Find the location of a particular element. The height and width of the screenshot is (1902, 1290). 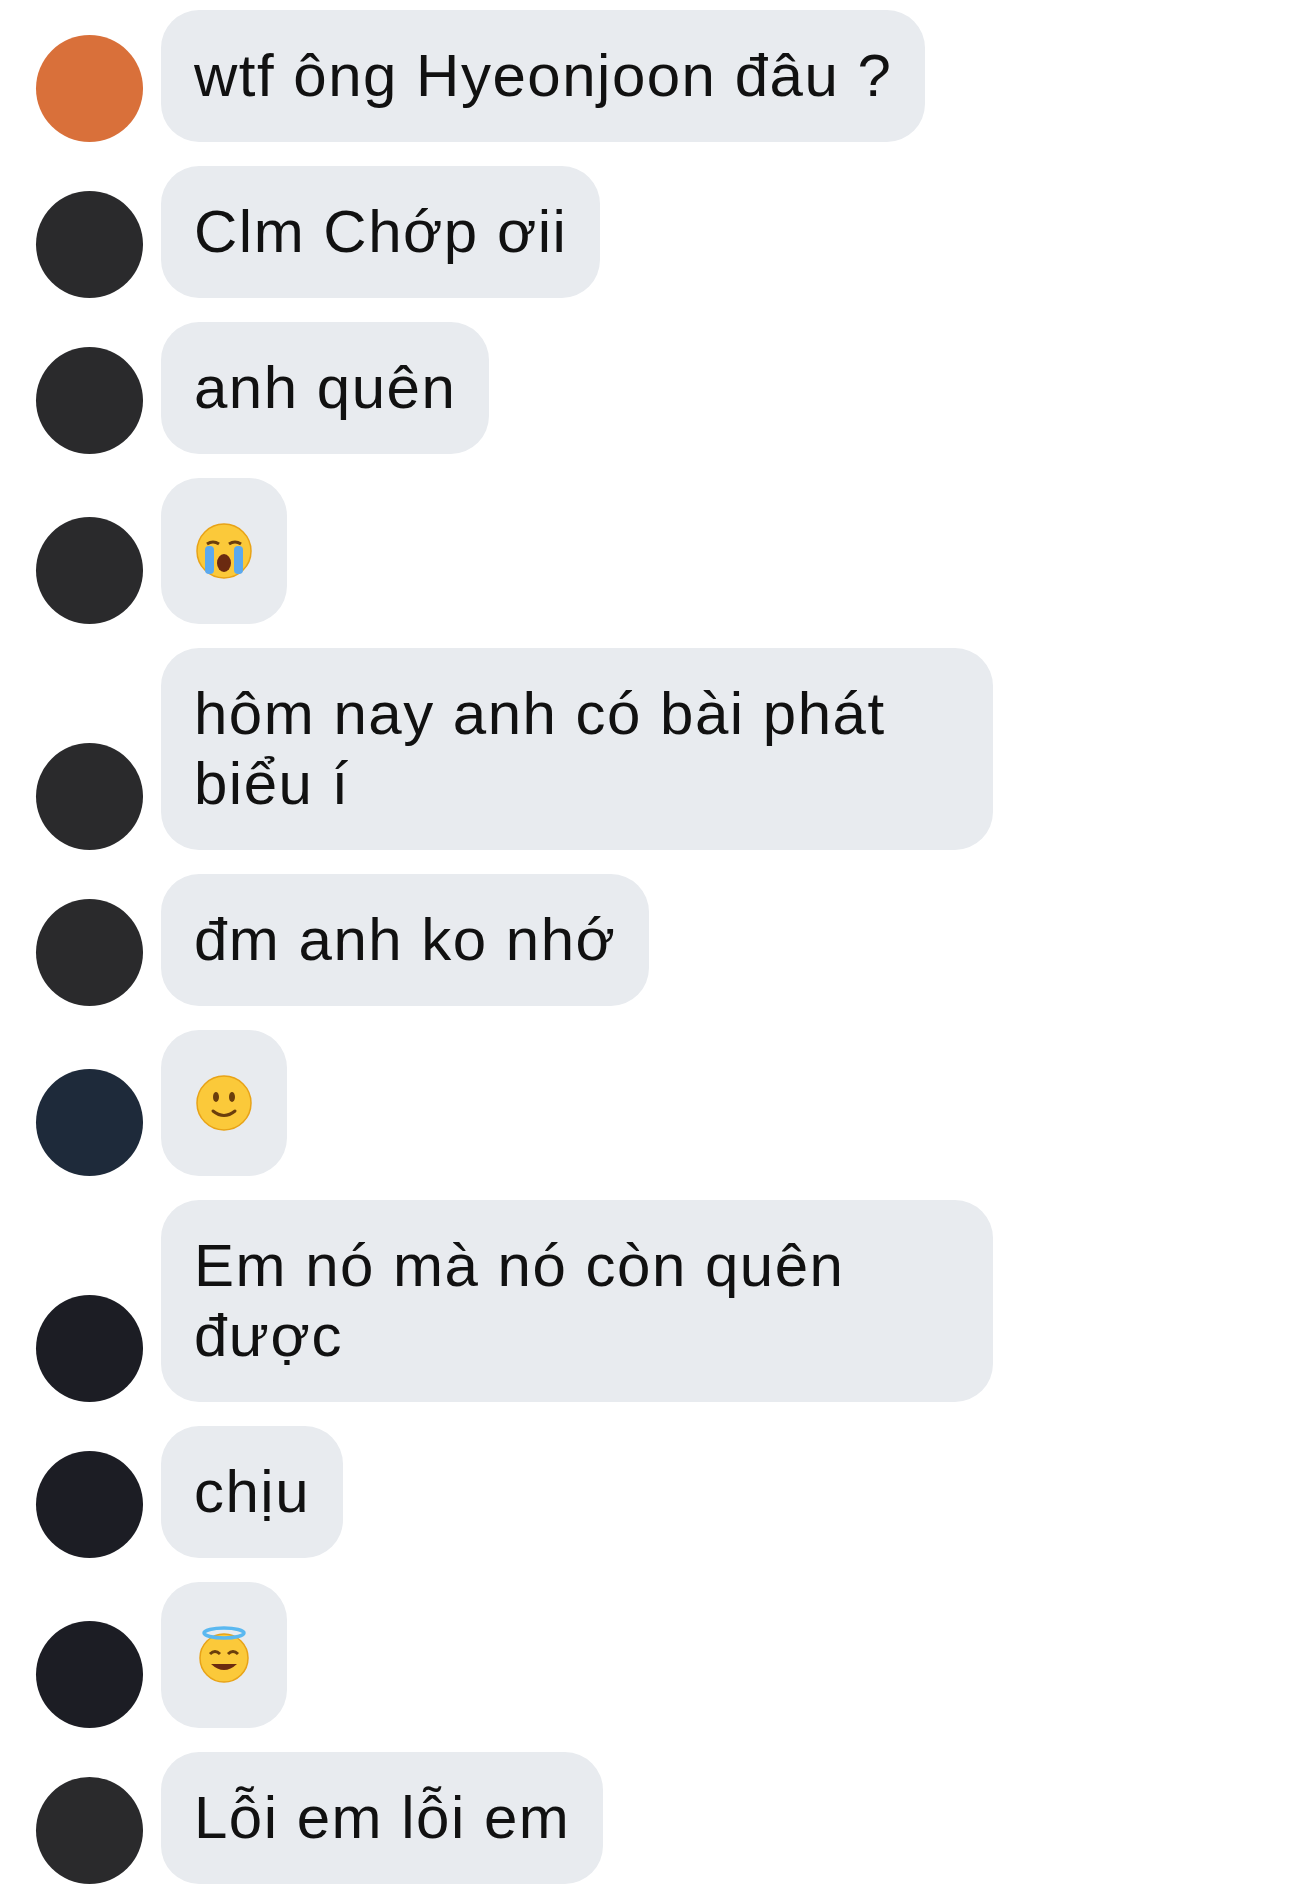

crying-face-icon is located at coordinates (224, 551).